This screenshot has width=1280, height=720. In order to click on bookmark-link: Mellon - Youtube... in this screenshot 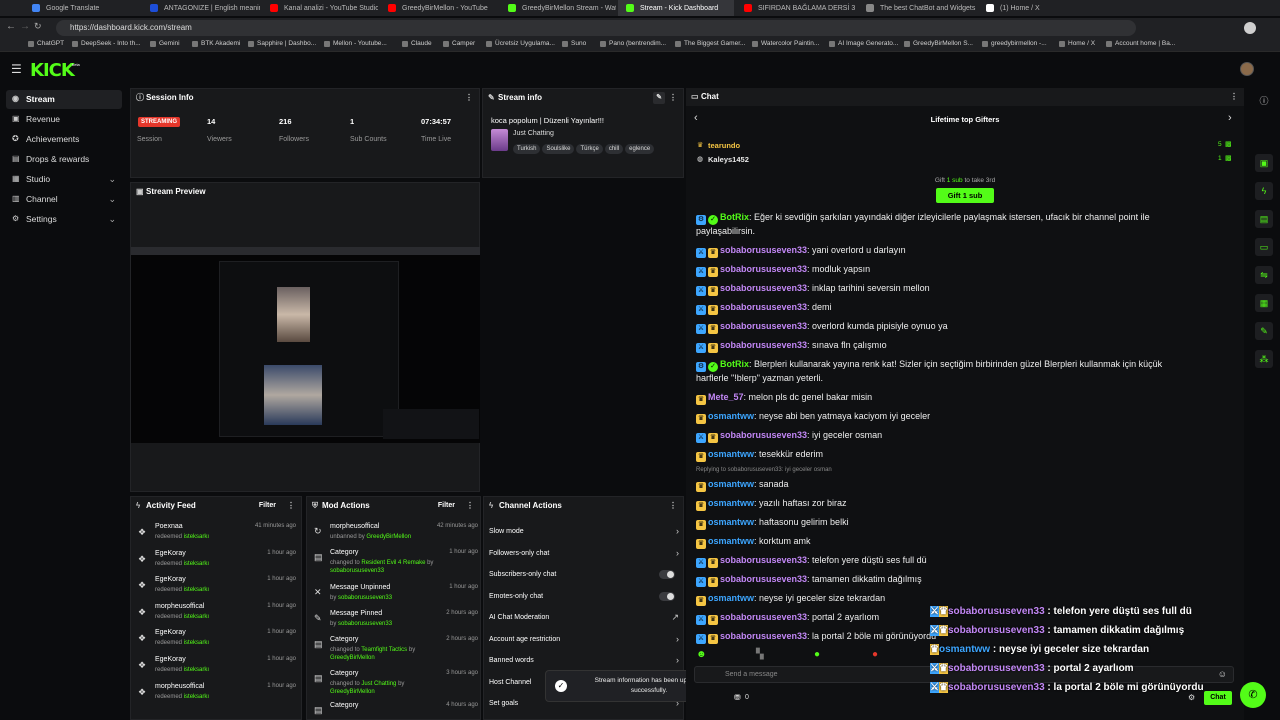, I will do `click(355, 43)`.